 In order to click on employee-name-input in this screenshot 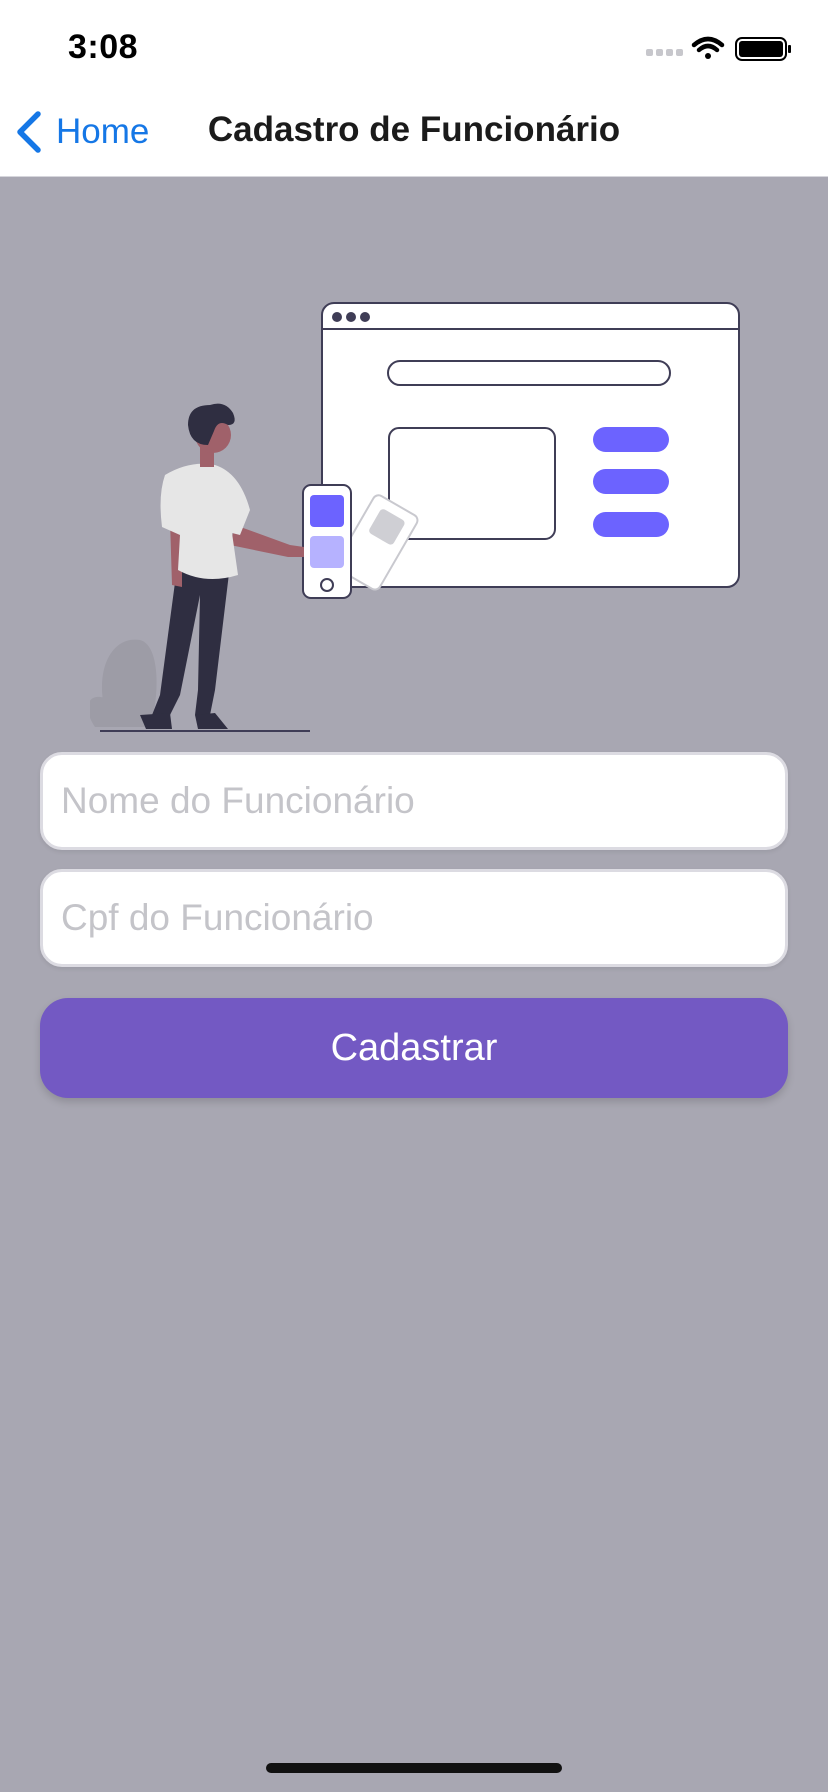, I will do `click(414, 801)`.